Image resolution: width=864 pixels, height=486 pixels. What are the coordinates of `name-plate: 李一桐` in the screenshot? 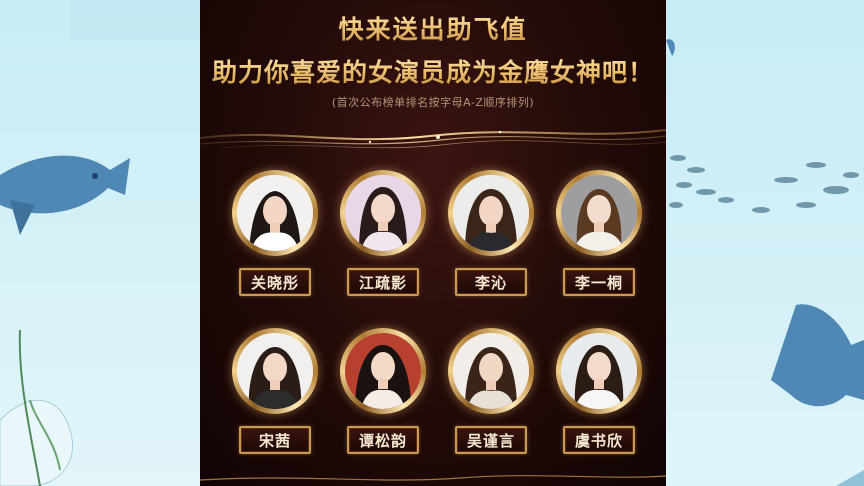 It's located at (599, 282).